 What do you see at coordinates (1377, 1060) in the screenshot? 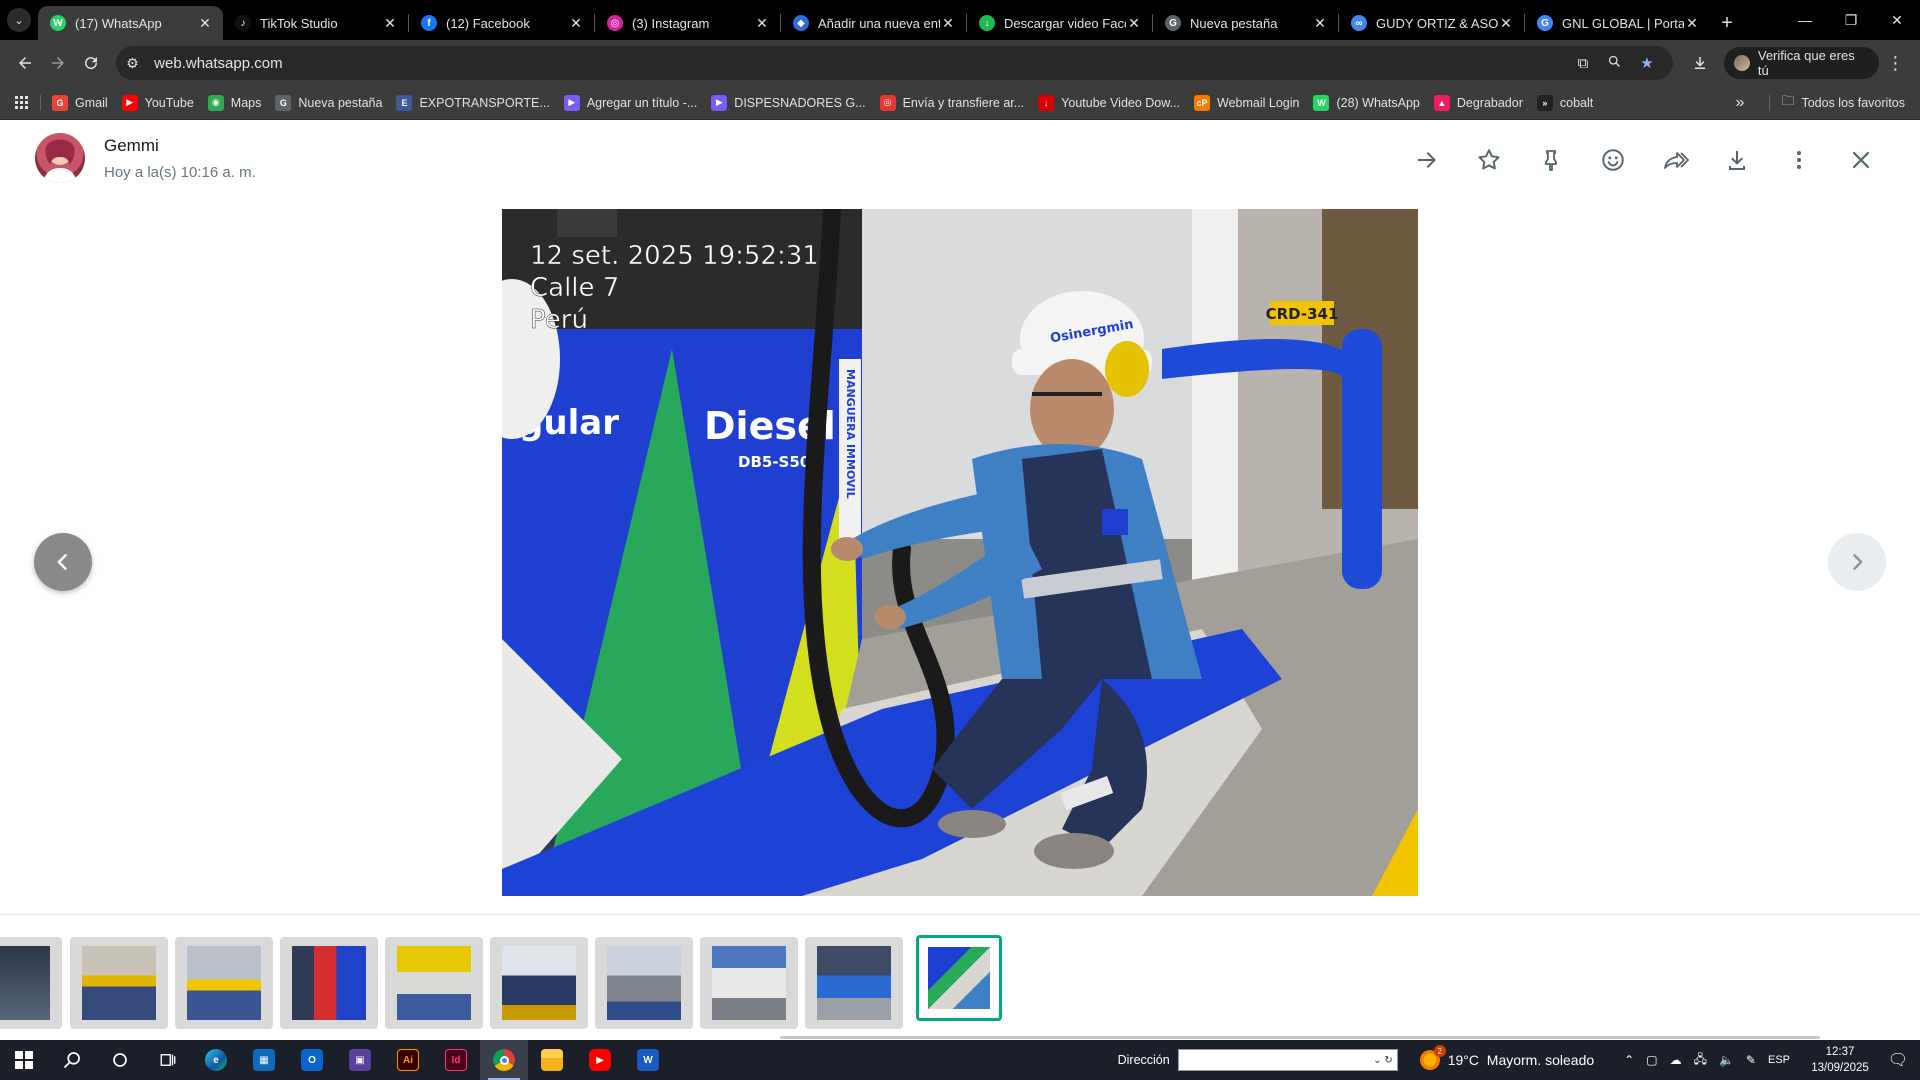
I see `dropdown-arrow-icon: ⌄` at bounding box center [1377, 1060].